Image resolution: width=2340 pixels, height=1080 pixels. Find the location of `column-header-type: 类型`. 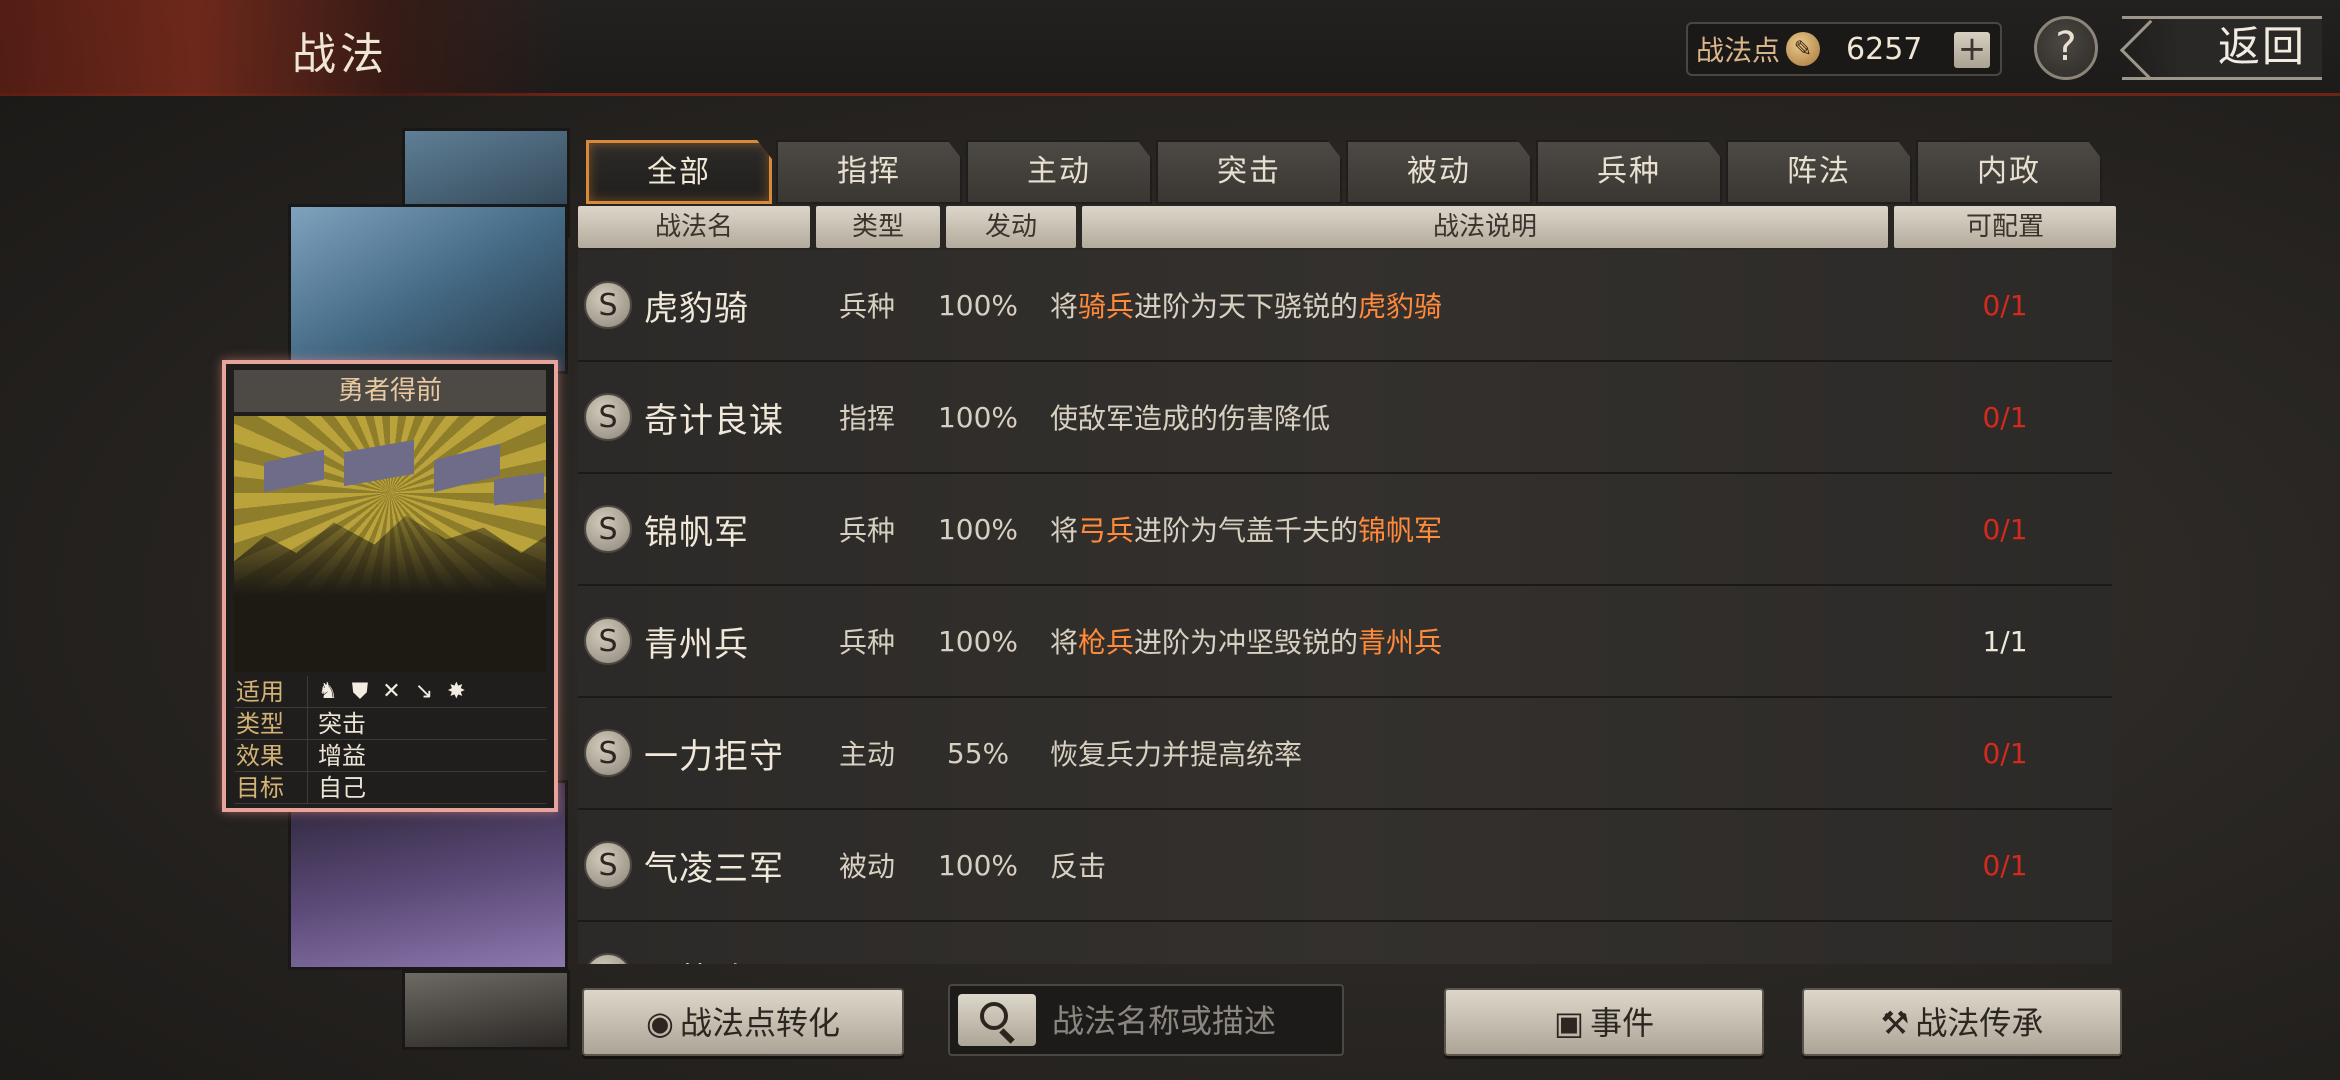

column-header-type: 类型 is located at coordinates (878, 227).